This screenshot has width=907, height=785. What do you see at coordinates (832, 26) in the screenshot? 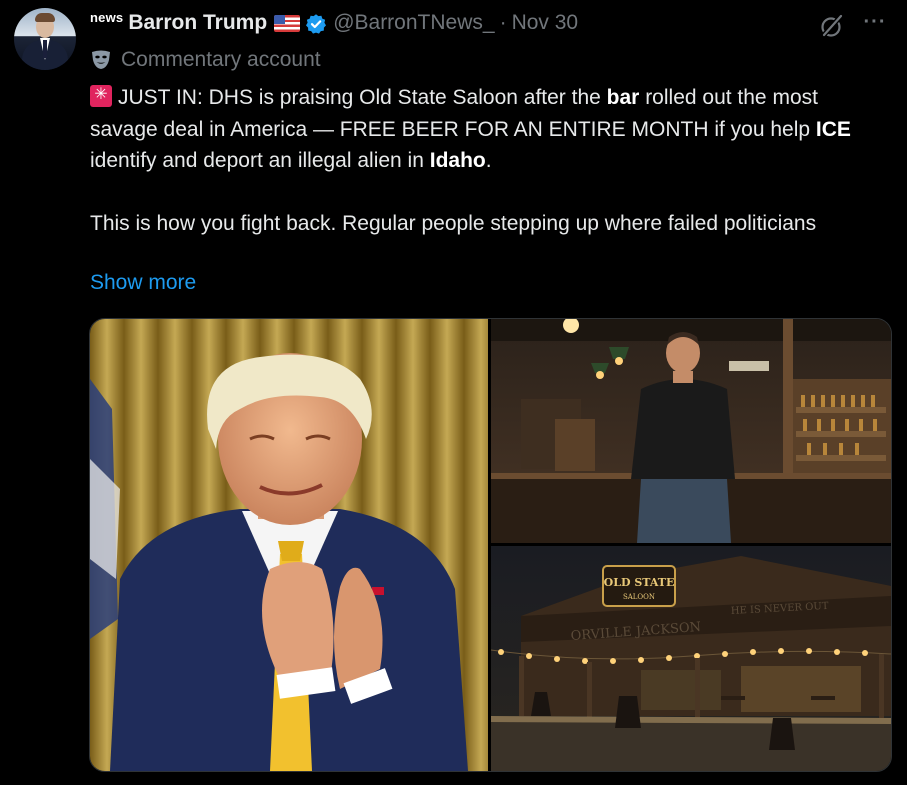
I see `grok-icon` at bounding box center [832, 26].